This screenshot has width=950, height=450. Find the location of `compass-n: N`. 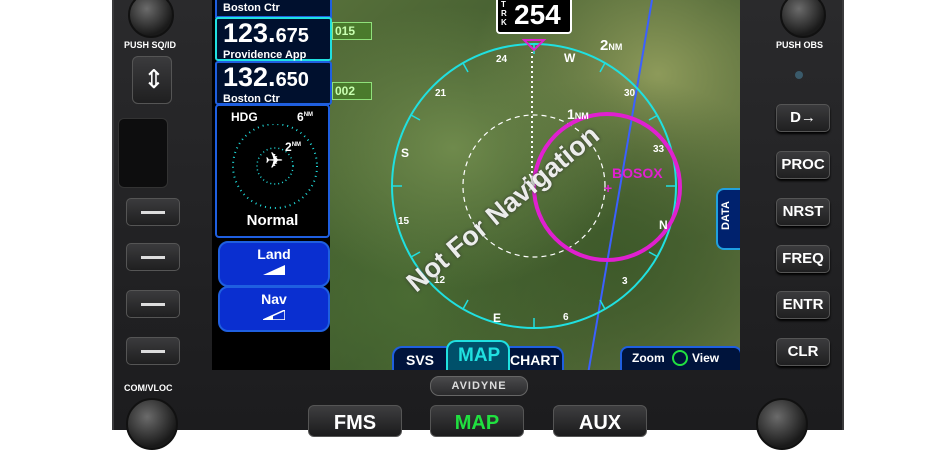

compass-n: N is located at coordinates (663, 225).